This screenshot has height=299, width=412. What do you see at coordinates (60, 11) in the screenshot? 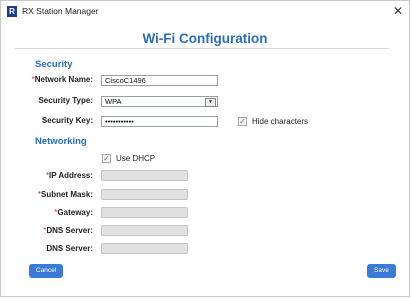
I see `window-title: RX Station Manager` at bounding box center [60, 11].